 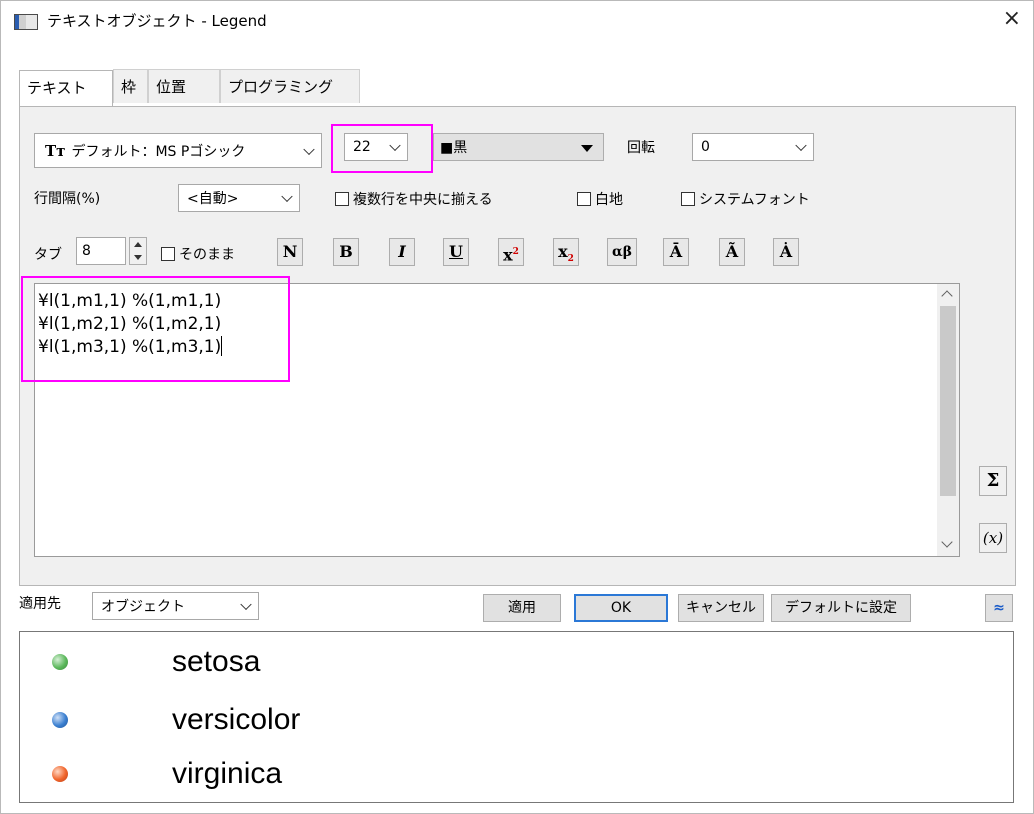 What do you see at coordinates (609, 200) in the screenshot?
I see `white-background-label: 白地` at bounding box center [609, 200].